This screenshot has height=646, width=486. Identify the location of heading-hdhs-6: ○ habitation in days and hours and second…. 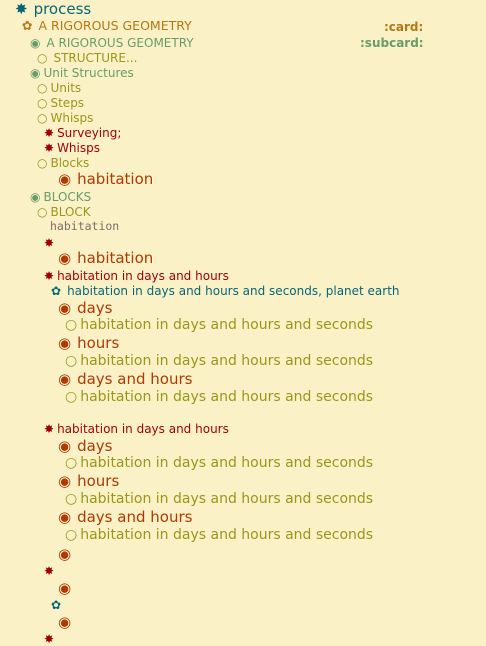
(219, 535).